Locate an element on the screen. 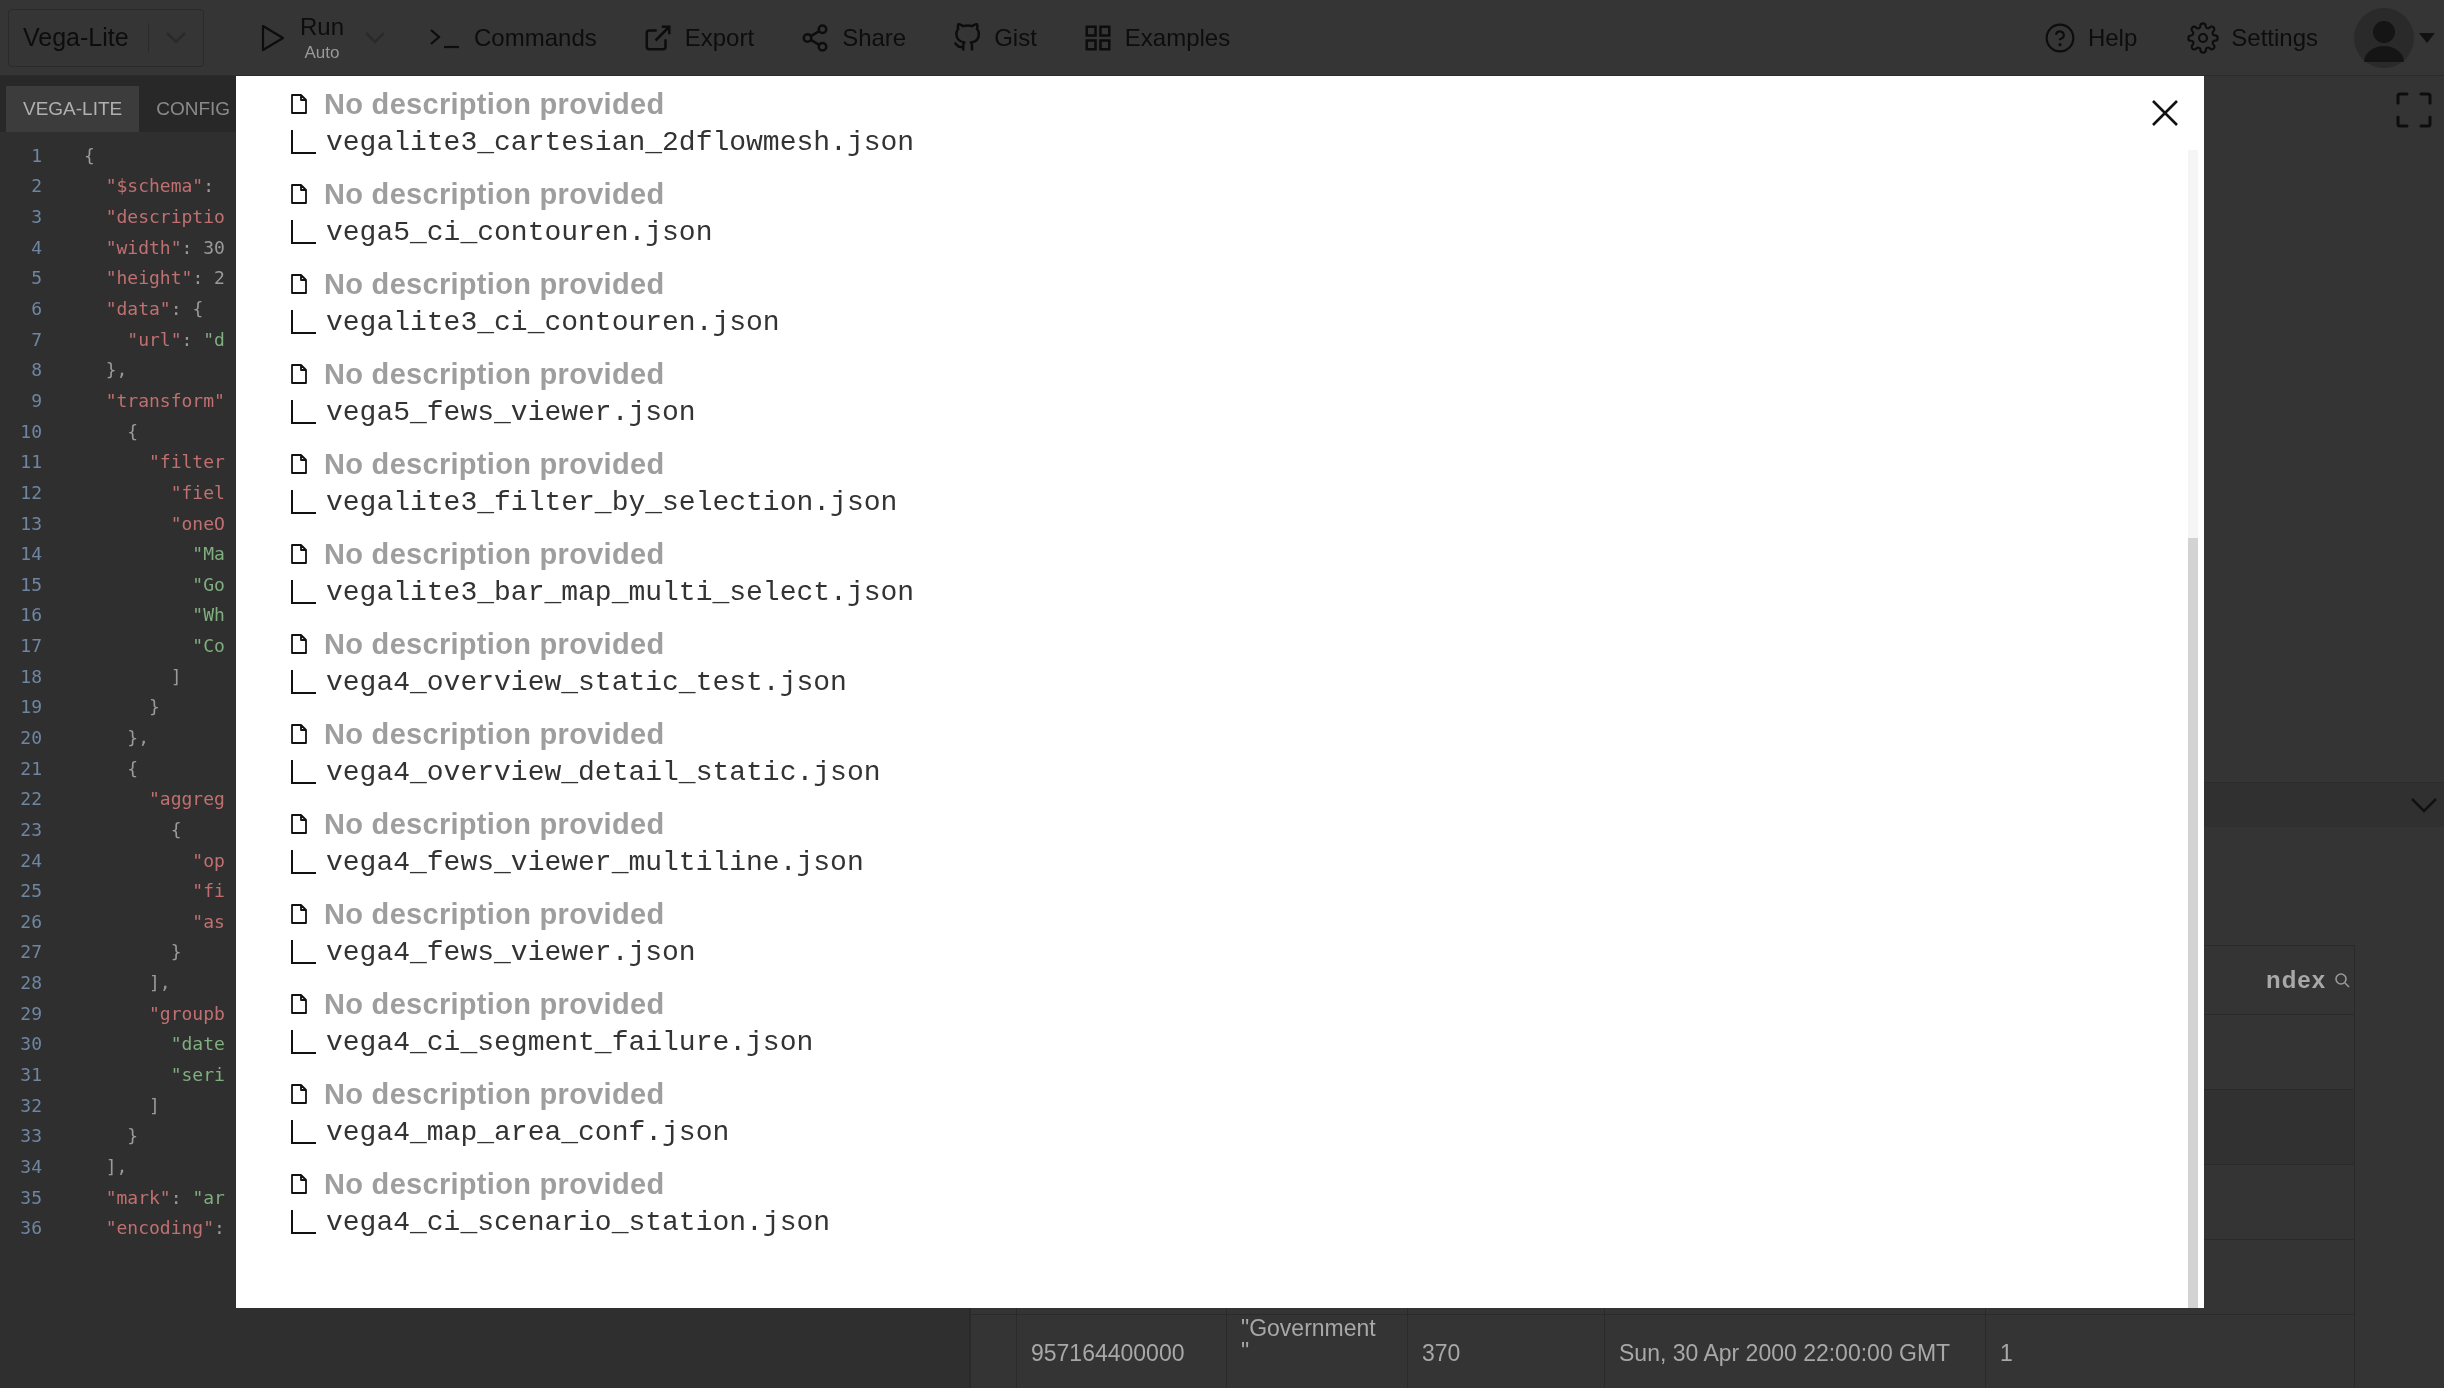 This screenshot has height=1388, width=2444. avatar is located at coordinates (2384, 37).